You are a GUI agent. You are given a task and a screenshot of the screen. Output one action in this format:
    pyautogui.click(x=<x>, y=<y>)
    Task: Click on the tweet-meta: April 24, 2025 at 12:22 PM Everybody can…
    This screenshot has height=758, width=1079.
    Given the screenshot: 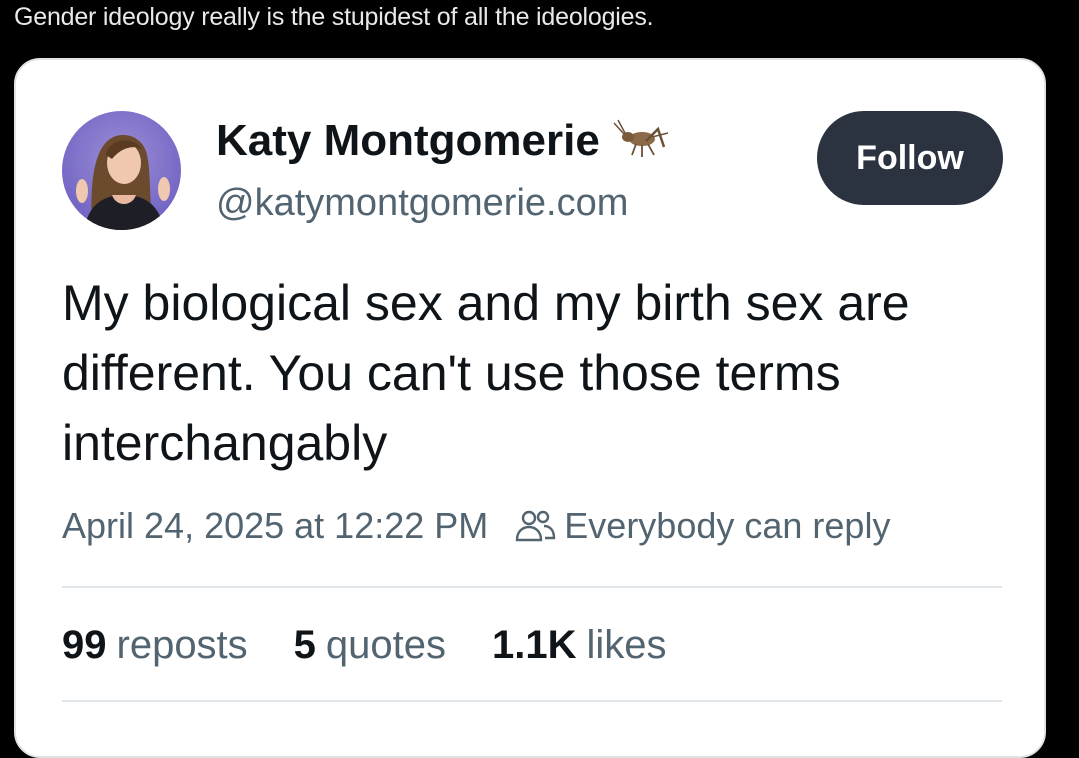 What is the action you would take?
    pyautogui.click(x=476, y=526)
    